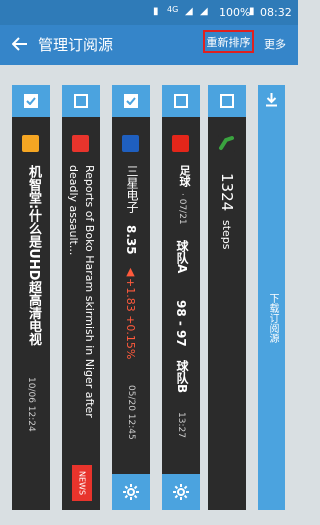 Image resolution: width=320 pixels, height=525 pixels. What do you see at coordinates (33, 255) in the screenshot?
I see `card-title: 机智堂:什么是UHD超高清电视` at bounding box center [33, 255].